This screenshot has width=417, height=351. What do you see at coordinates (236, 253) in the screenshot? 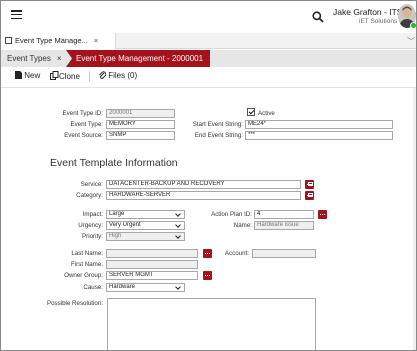
I see `account-label: Account:` at bounding box center [236, 253].